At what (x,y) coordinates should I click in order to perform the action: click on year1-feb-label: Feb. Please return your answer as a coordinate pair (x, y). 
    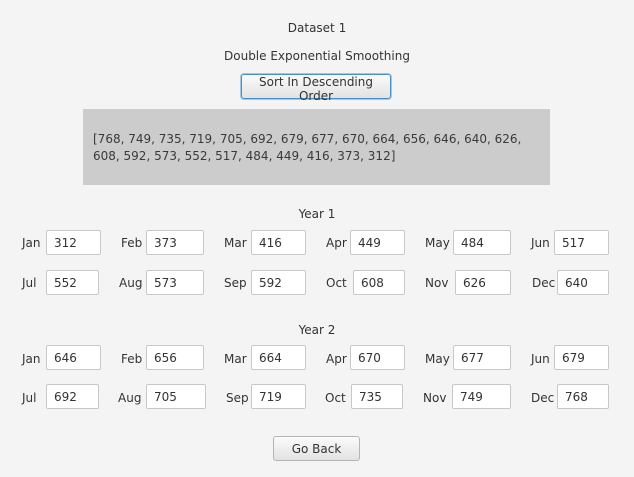
    Looking at the image, I should click on (132, 243).